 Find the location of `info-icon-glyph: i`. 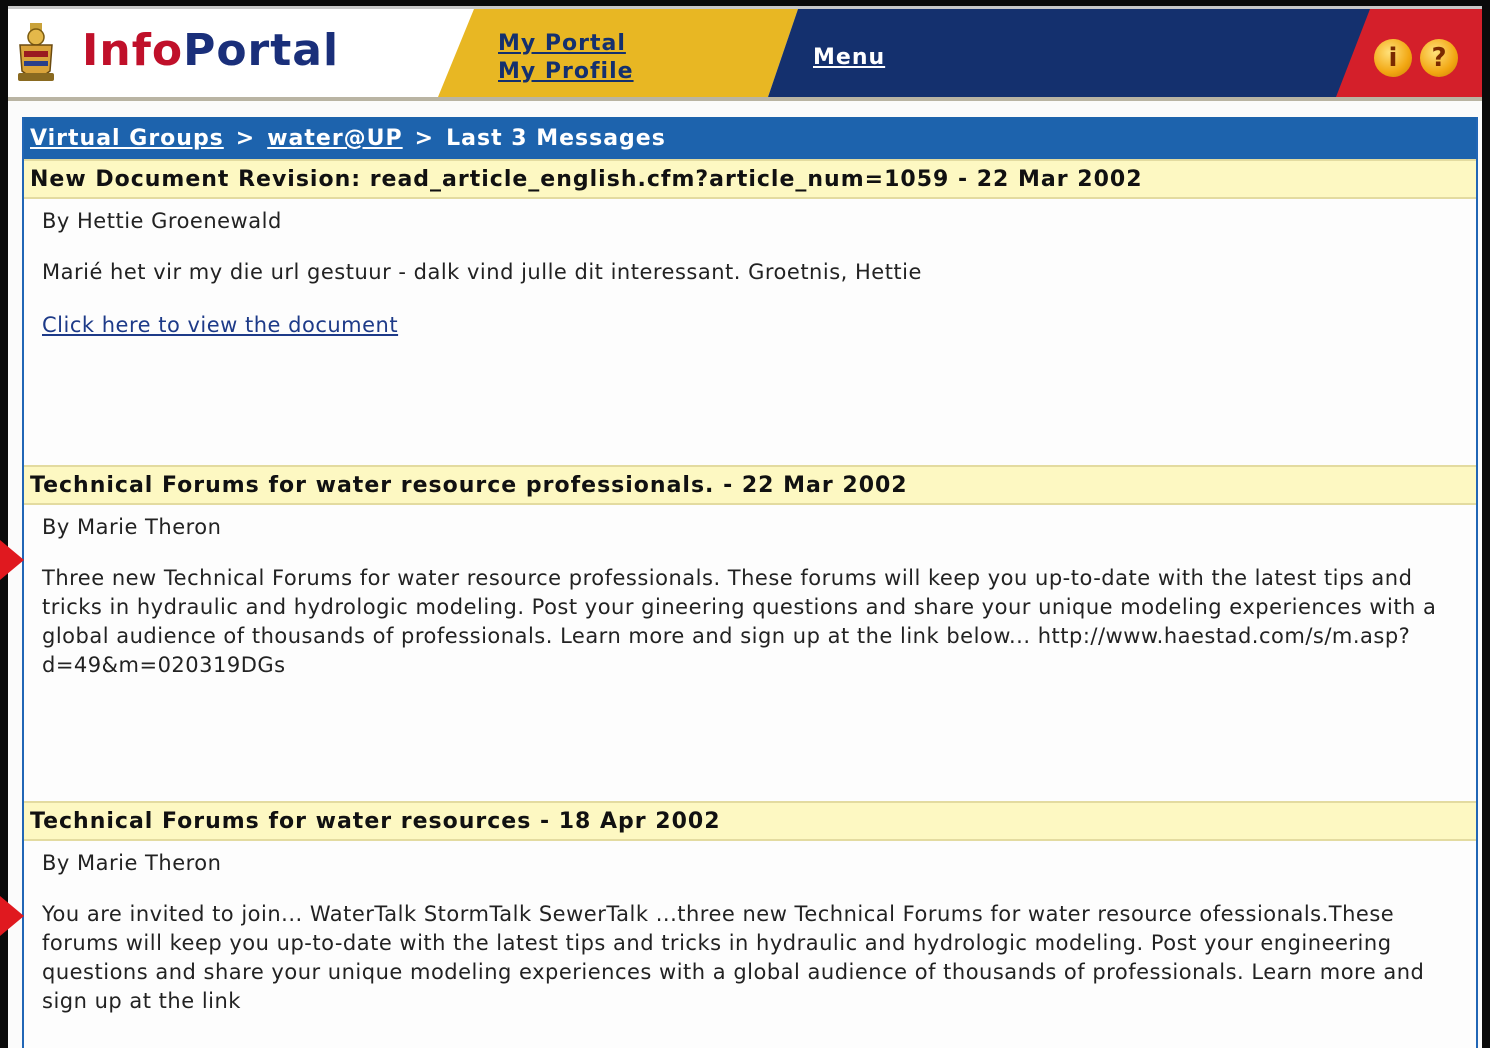

info-icon-glyph: i is located at coordinates (1393, 58).